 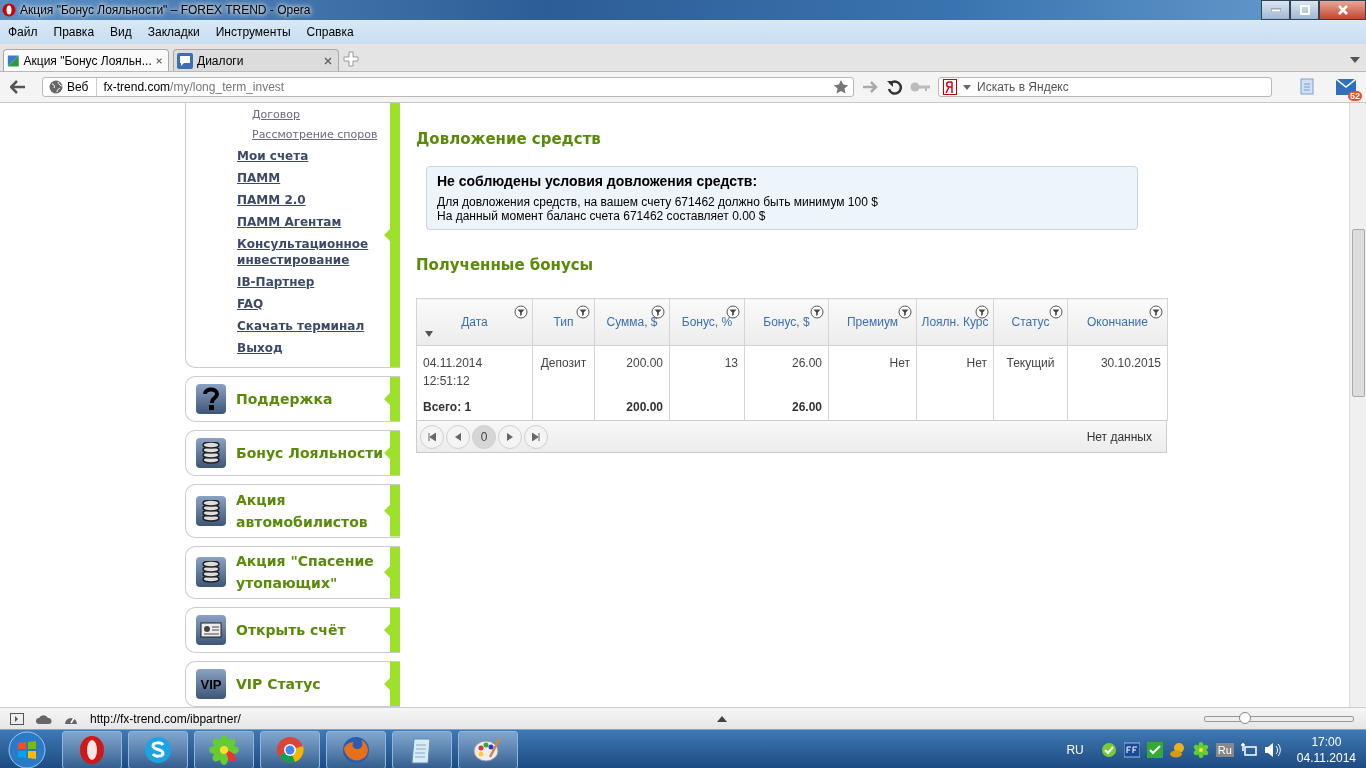 I want to click on sidebar-link: Скачать терминал, so click(x=301, y=326).